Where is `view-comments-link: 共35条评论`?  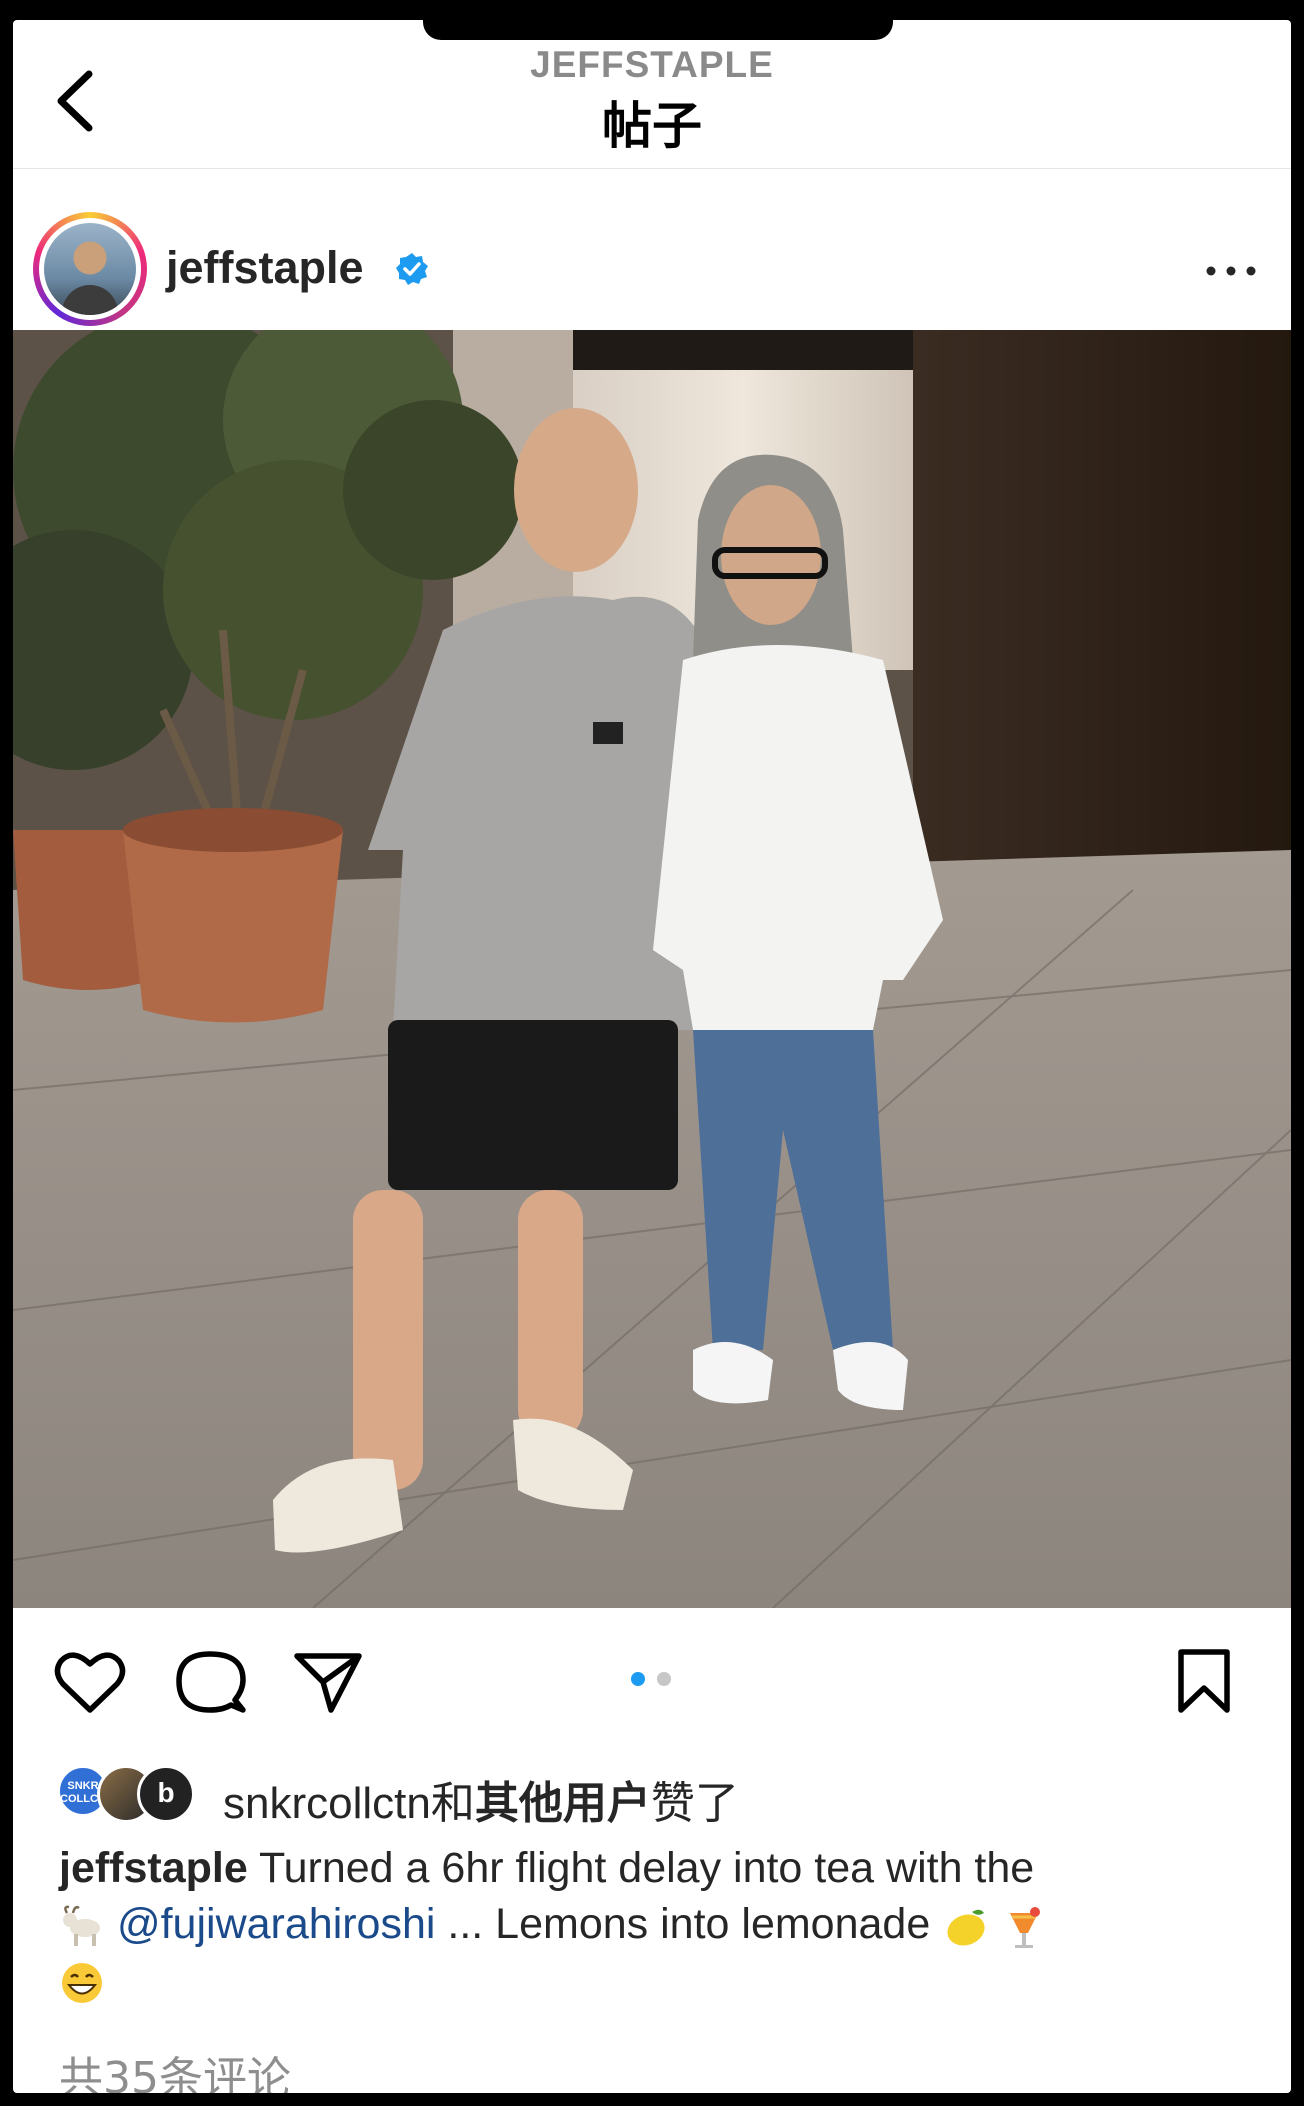 view-comments-link: 共35条评论 is located at coordinates (175, 2067).